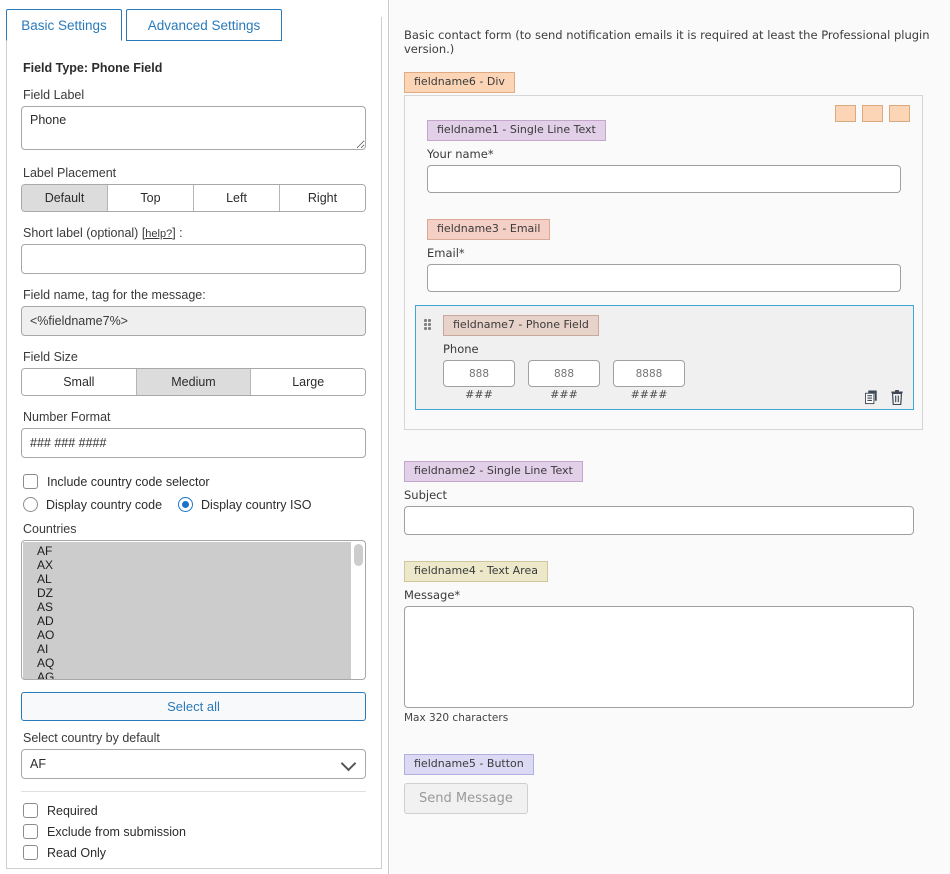 The width and height of the screenshot is (950, 874). Describe the element at coordinates (187, 621) in the screenshot. I see `country-option: AD` at that location.